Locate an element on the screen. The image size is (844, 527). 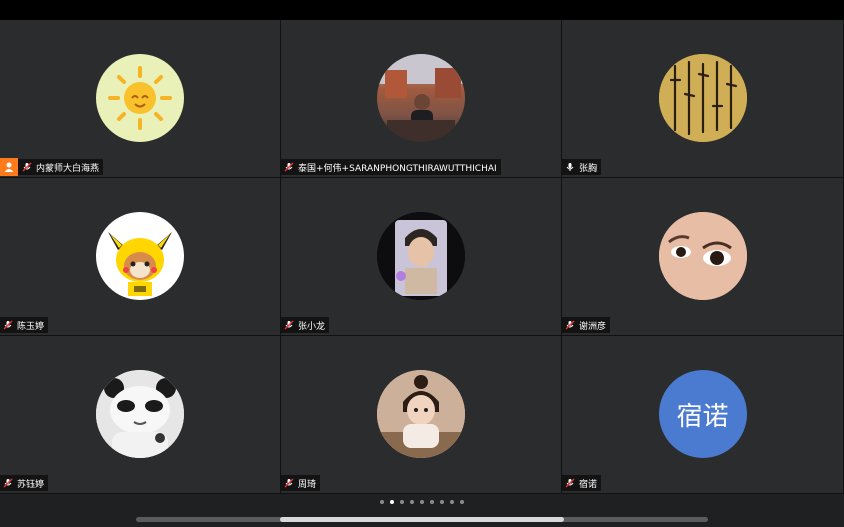
participant-tile: 张胸 is located at coordinates (703, 99).